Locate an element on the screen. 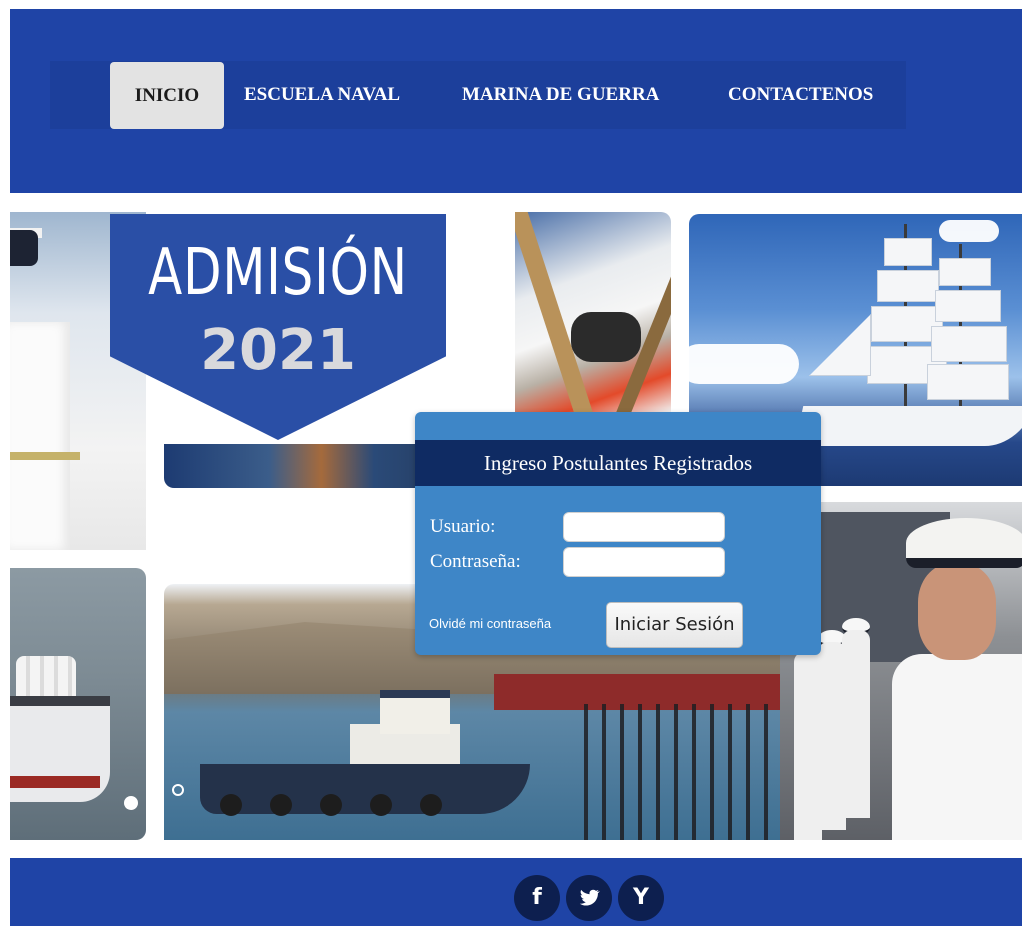 This screenshot has height=926, width=1025. sailor-rope-photo is located at coordinates (593, 312).